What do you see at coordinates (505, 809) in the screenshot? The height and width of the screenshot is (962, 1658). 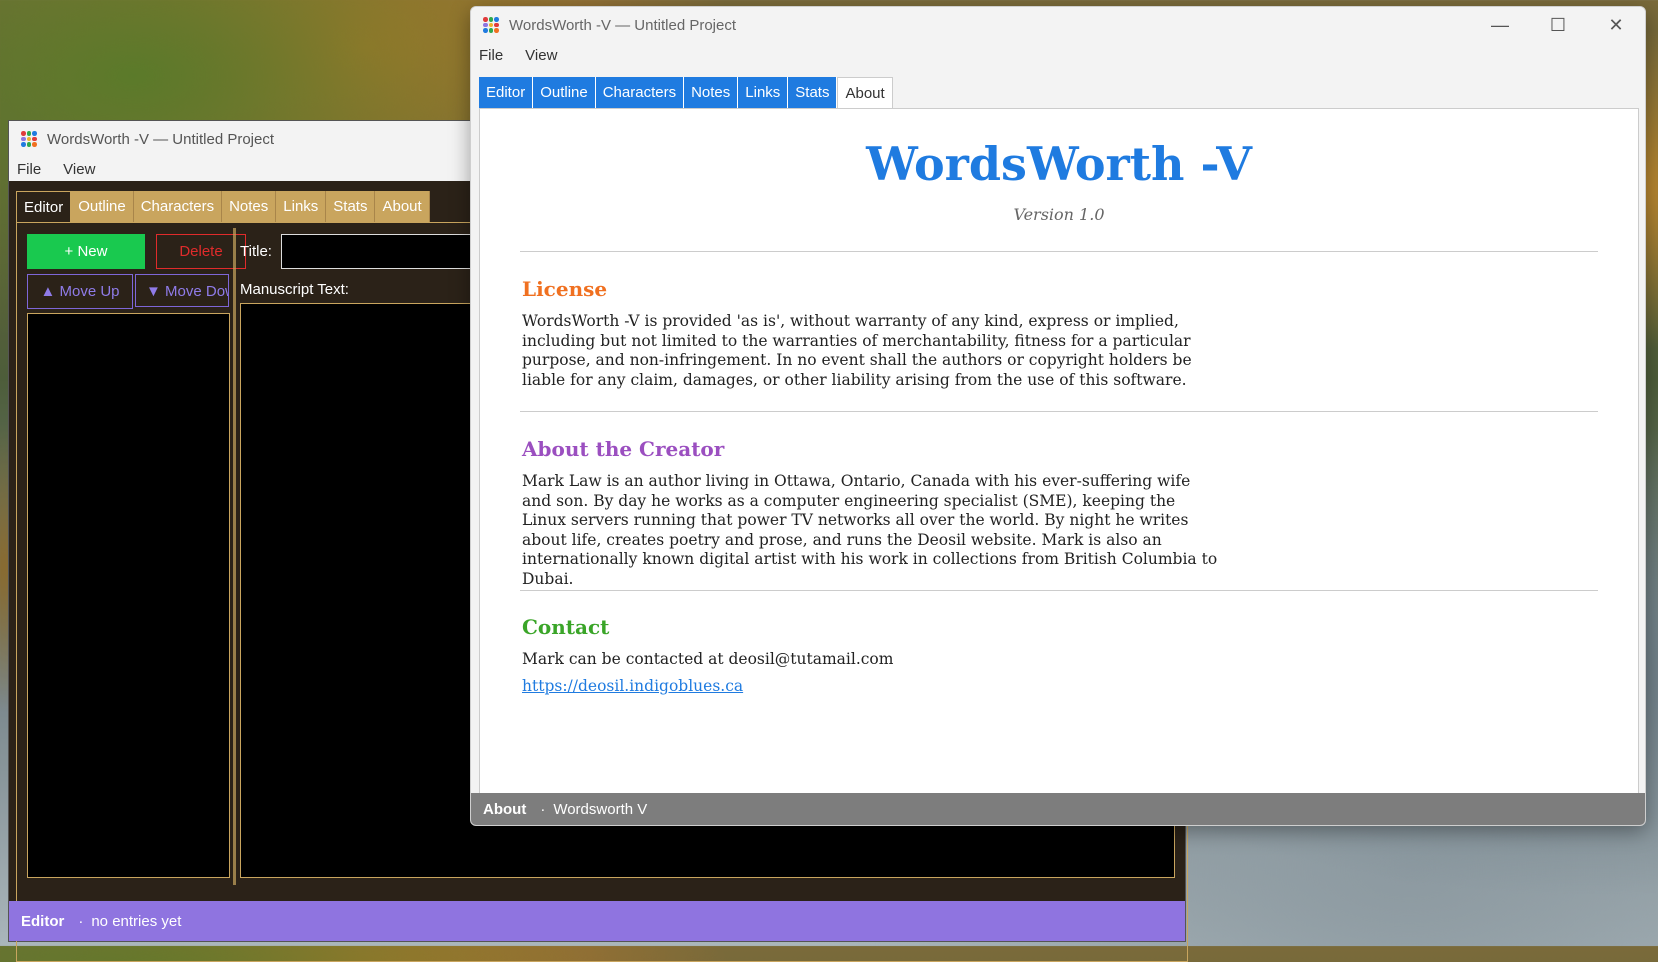 I see `status-section: About` at bounding box center [505, 809].